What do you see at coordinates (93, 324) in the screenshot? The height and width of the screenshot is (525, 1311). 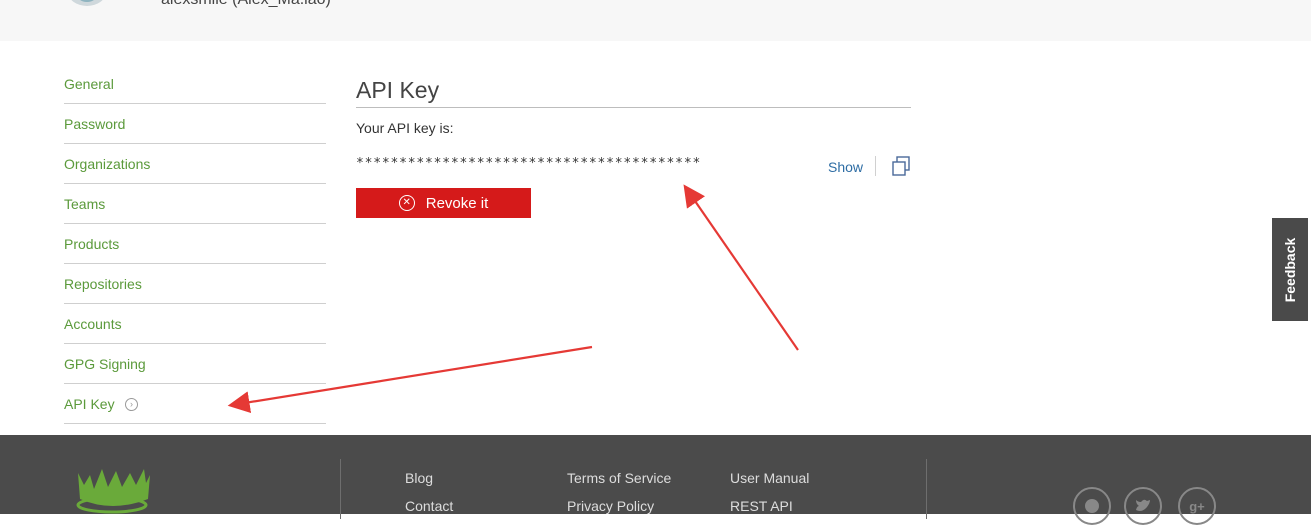 I see `sidebar-item-label: Accounts` at bounding box center [93, 324].